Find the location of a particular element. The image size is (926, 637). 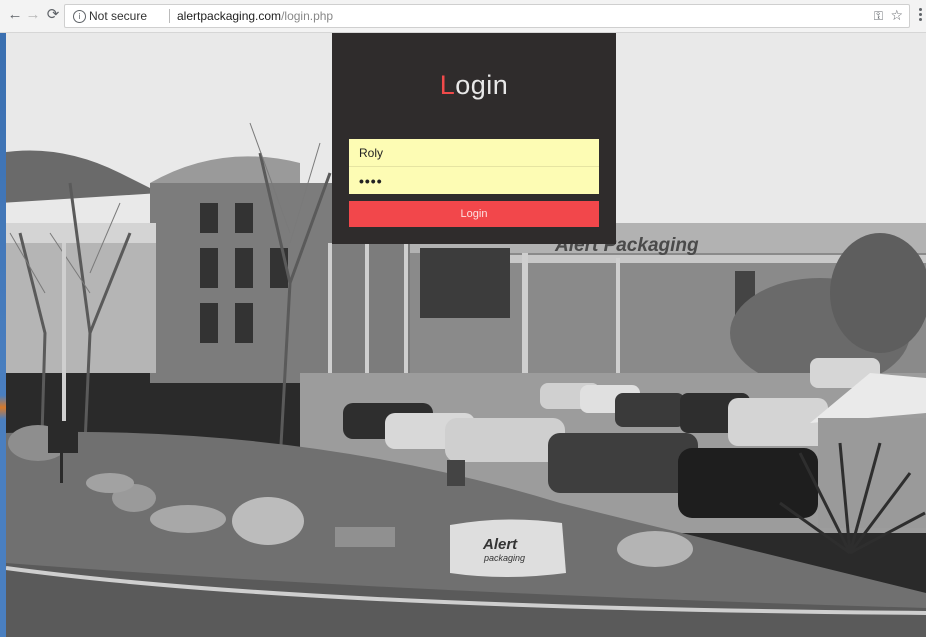

address-separator is located at coordinates (169, 16).